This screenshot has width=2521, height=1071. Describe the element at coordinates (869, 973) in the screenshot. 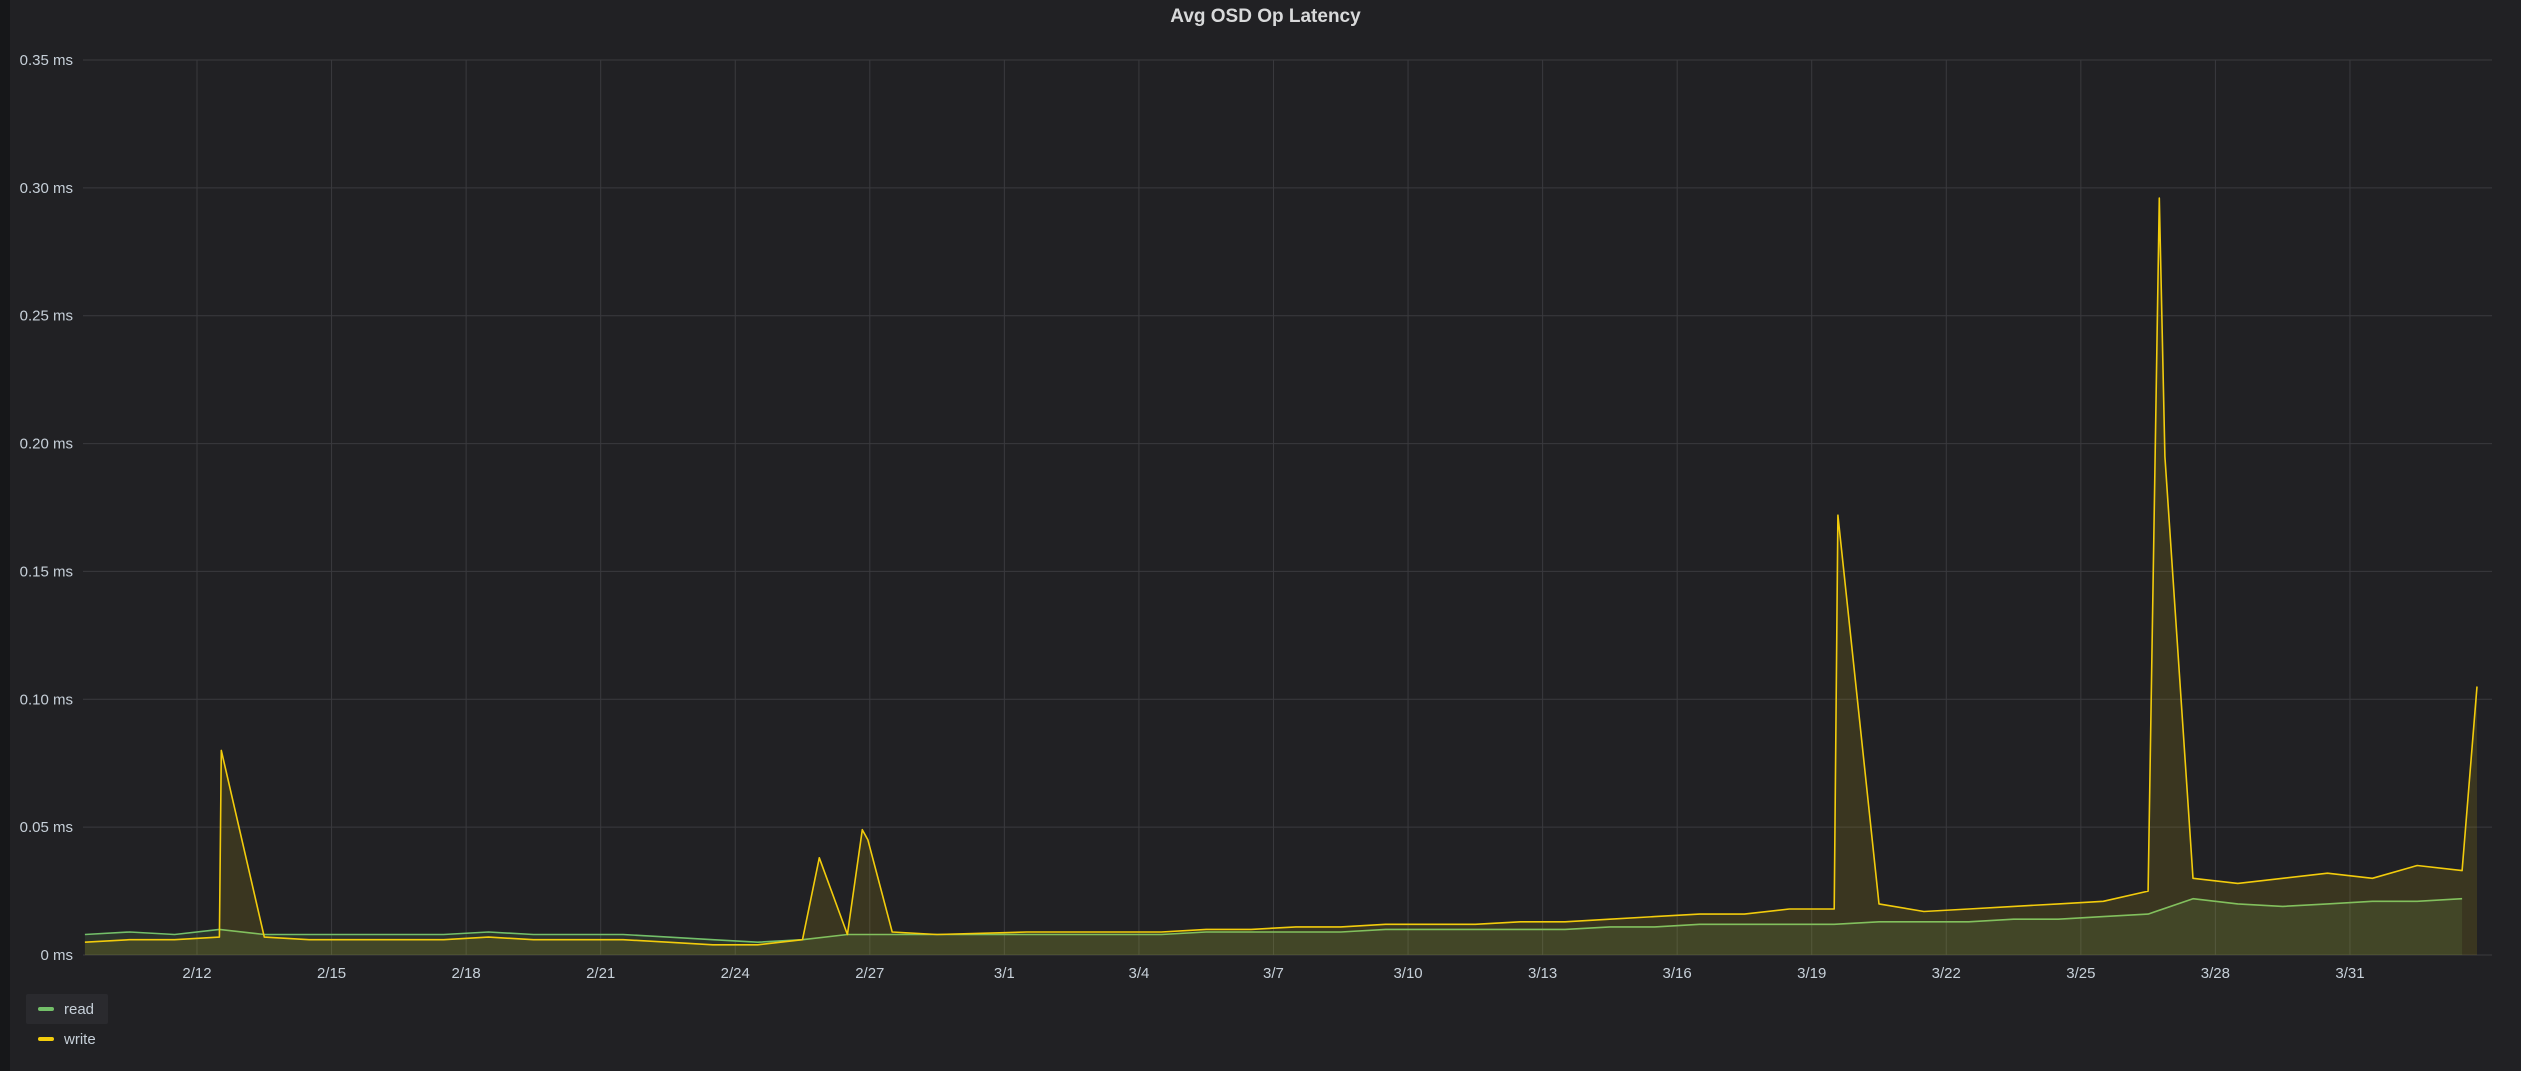

I see `x-tick-label: 2/27` at that location.